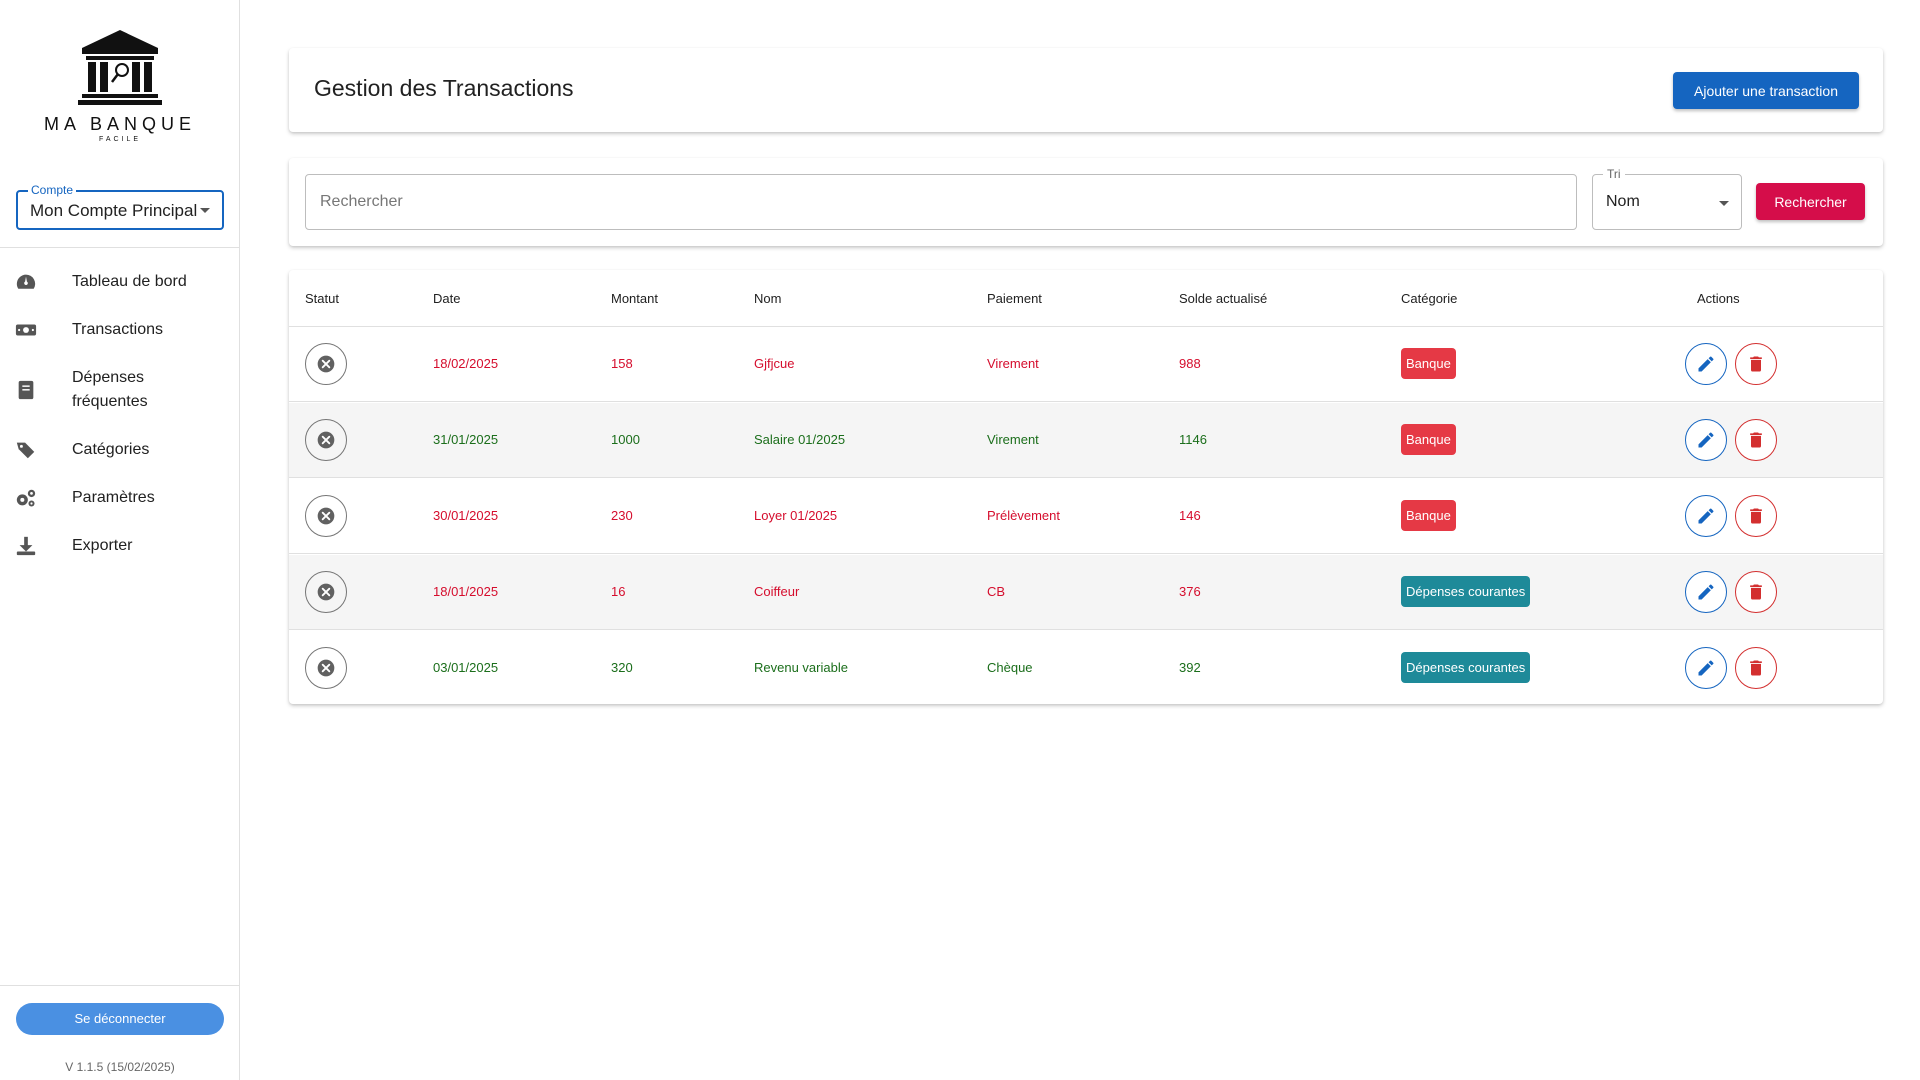 Image resolution: width=1920 pixels, height=1080 pixels. Describe the element at coordinates (26, 546) in the screenshot. I see `download-icon` at that location.